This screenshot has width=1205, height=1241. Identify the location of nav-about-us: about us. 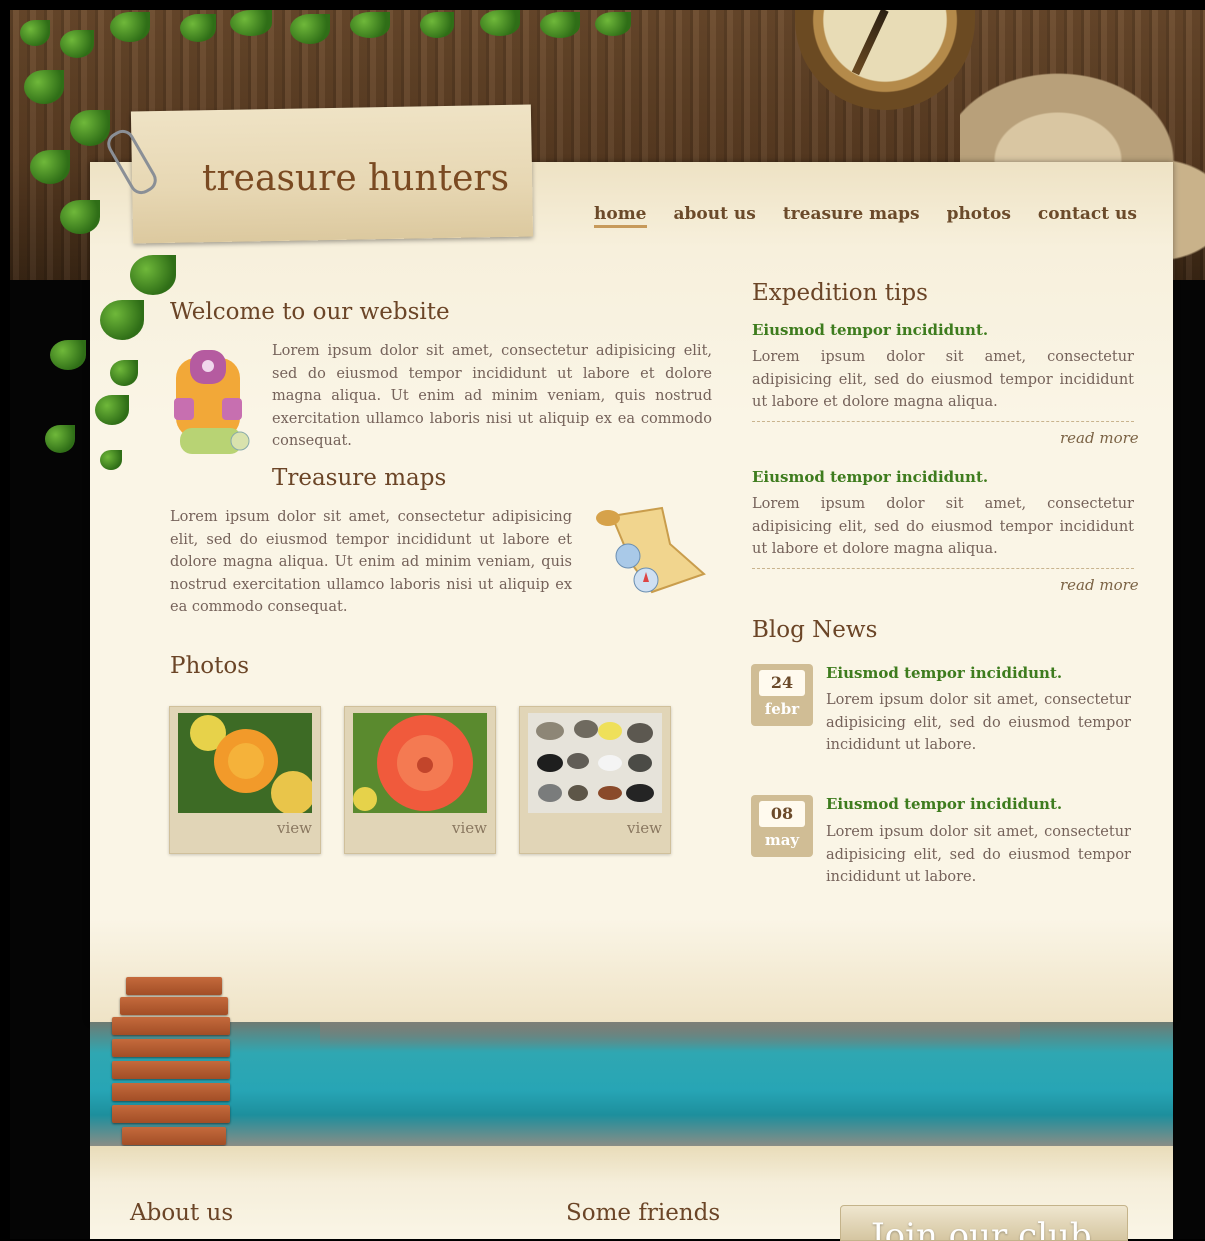
(715, 214).